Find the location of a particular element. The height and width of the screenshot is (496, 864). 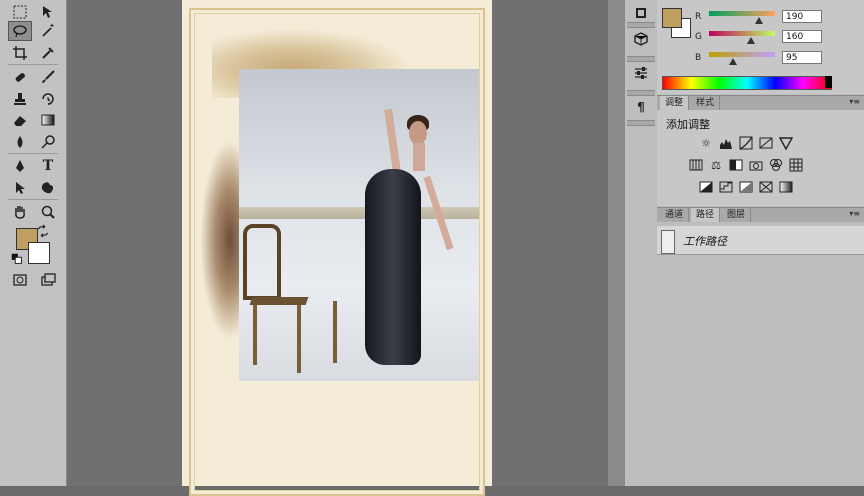

lasso-tool-icon is located at coordinates (20, 31).